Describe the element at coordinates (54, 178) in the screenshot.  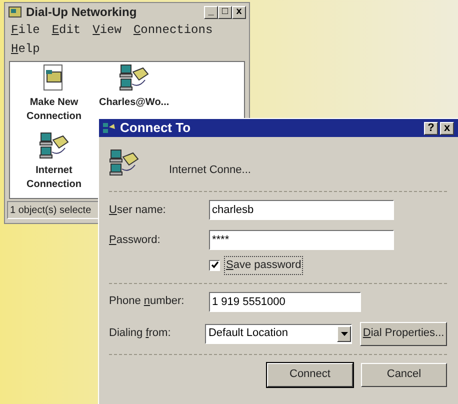
I see `connection-label: Internet Connection` at that location.